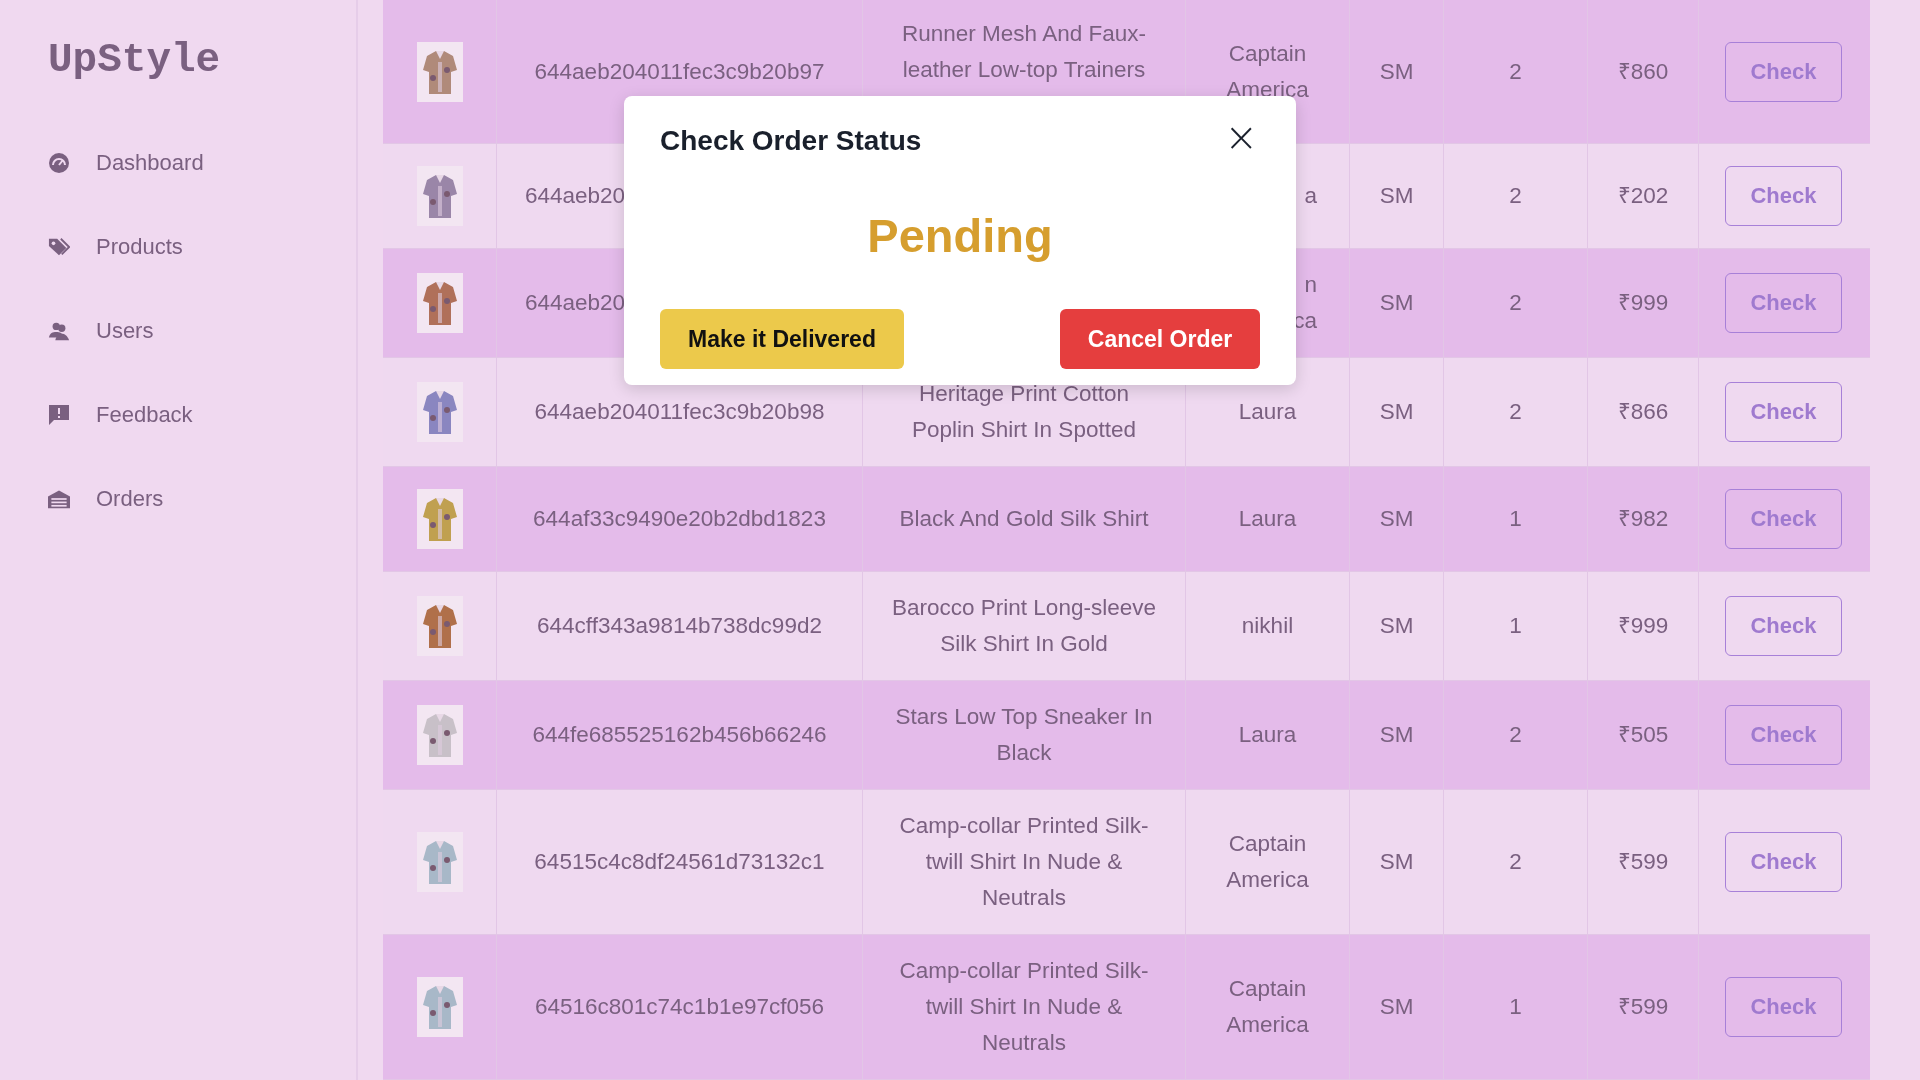 The height and width of the screenshot is (1080, 1920). What do you see at coordinates (87, 499) in the screenshot?
I see `nav-link: Orders` at bounding box center [87, 499].